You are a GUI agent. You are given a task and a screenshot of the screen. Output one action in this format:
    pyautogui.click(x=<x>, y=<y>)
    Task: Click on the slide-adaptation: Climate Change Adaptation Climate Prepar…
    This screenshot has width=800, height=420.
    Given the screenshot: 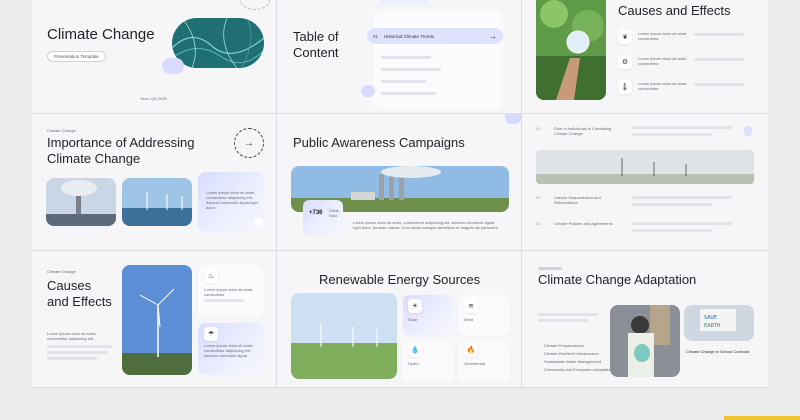 What is the action you would take?
    pyautogui.click(x=645, y=319)
    